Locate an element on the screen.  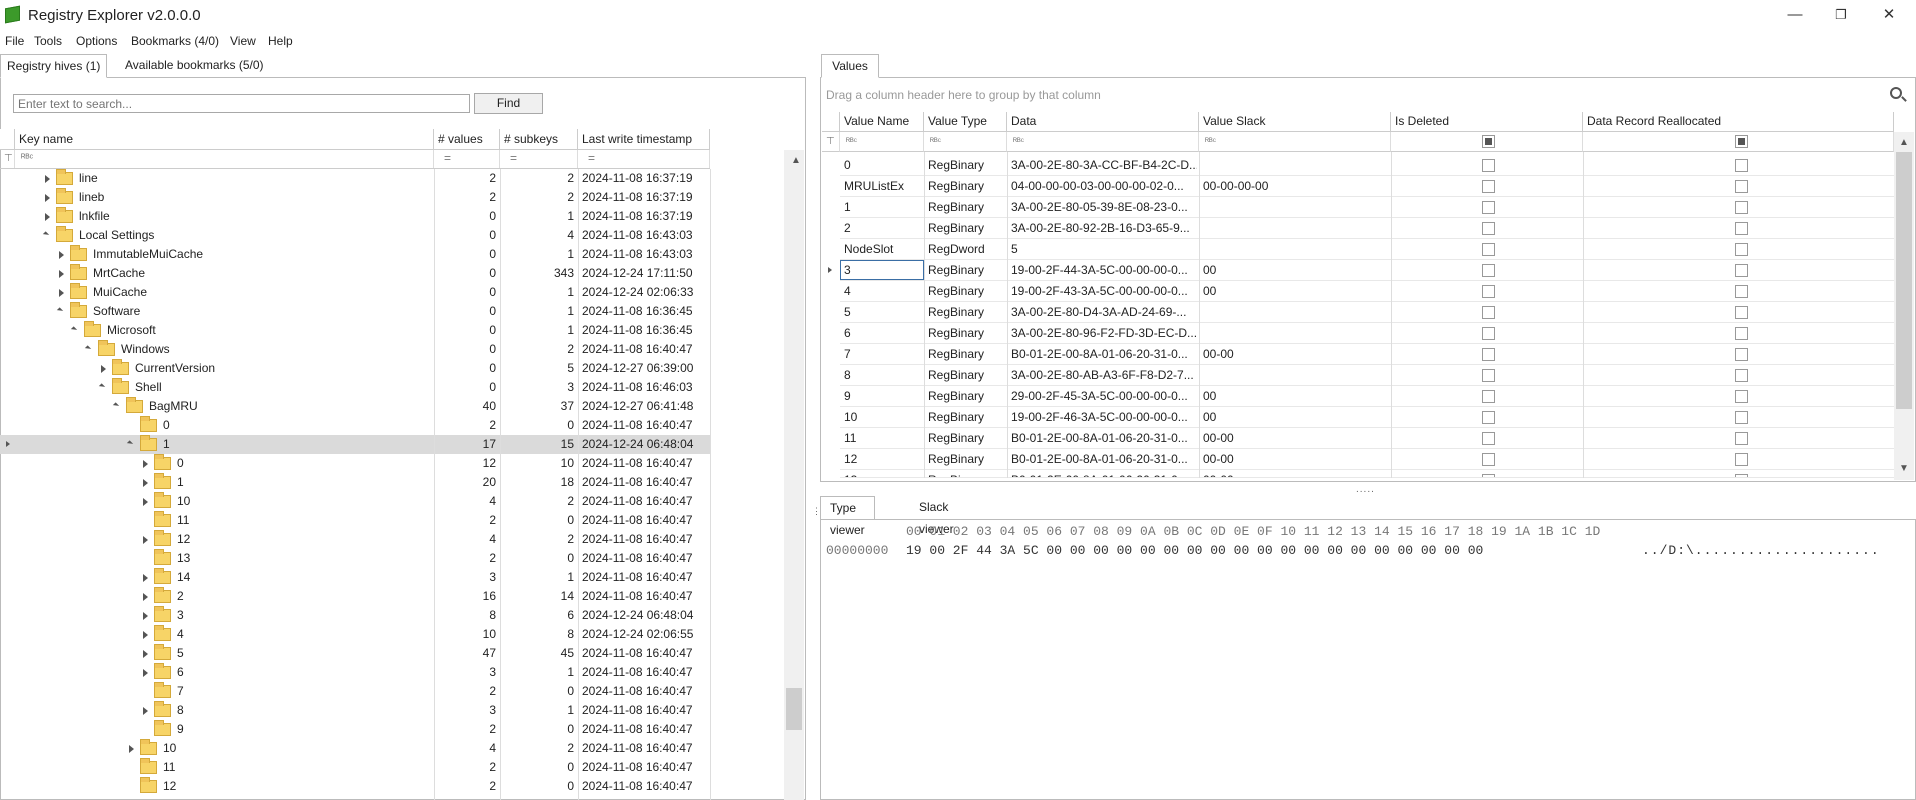
scroll-up-arrow-icon: ▲ is located at coordinates (796, 160).